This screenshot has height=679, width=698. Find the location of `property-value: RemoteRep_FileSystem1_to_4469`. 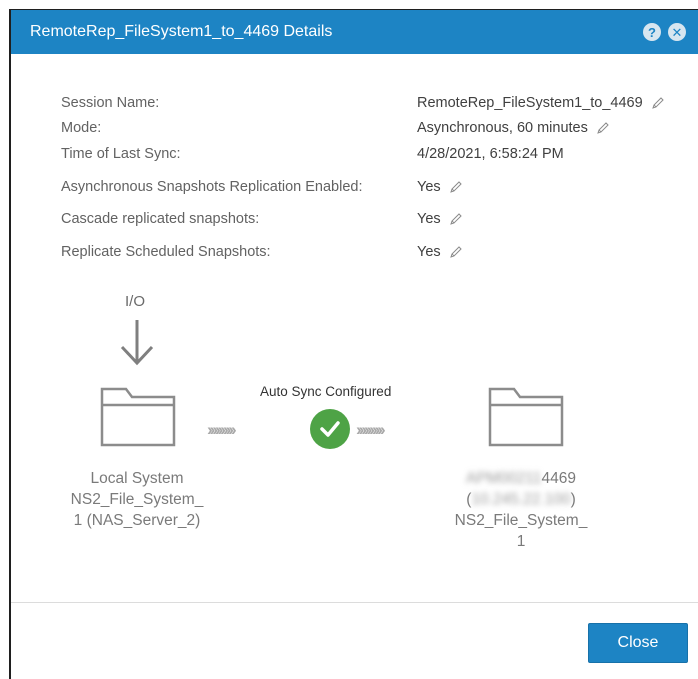

property-value: RemoteRep_FileSystem1_to_4469 is located at coordinates (541, 103).